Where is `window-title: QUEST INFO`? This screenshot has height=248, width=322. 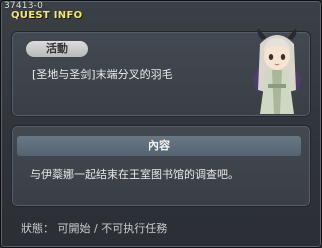 window-title: QUEST INFO is located at coordinates (47, 15).